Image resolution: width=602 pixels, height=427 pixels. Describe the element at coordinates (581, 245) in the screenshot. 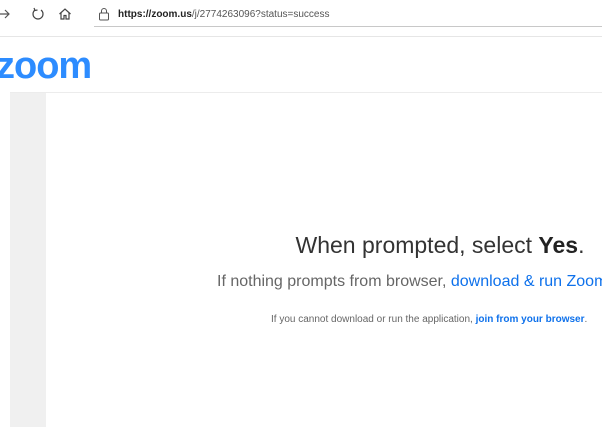

I see `title-suffix: .` at that location.